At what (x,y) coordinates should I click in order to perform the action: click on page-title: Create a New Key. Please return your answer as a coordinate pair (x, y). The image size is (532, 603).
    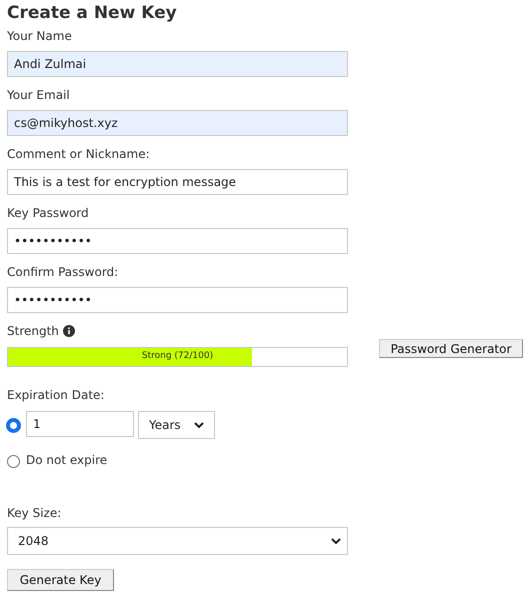
    Looking at the image, I should click on (92, 13).